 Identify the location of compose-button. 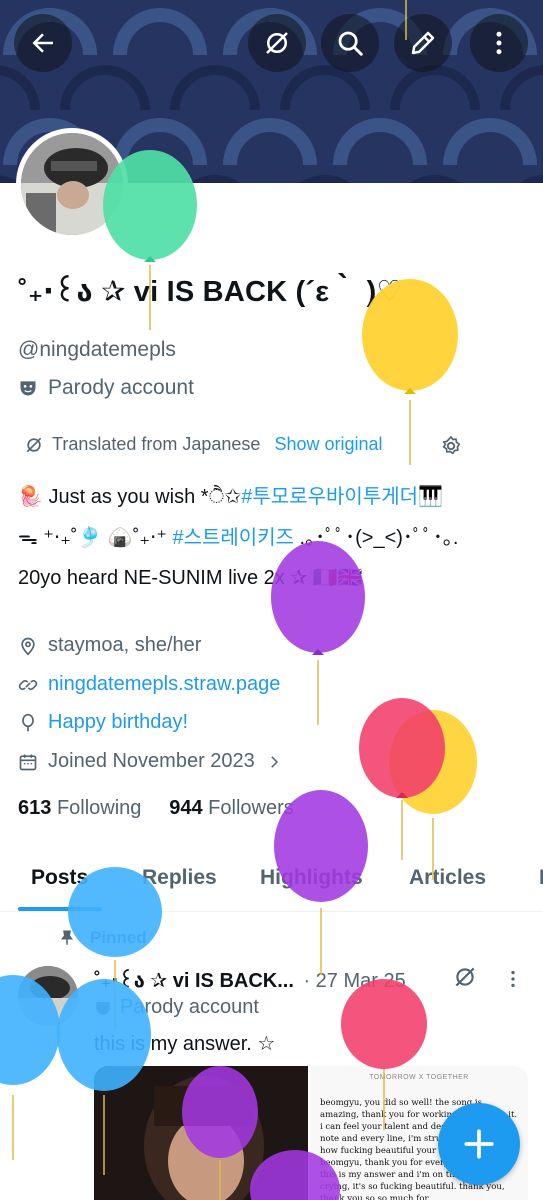
(479, 1144).